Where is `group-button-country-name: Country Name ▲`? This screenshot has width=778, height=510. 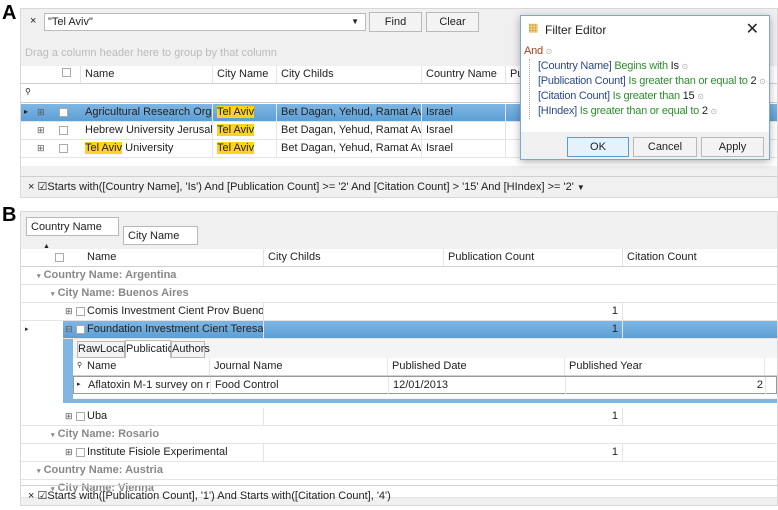 group-button-country-name: Country Name ▲ is located at coordinates (72, 233).